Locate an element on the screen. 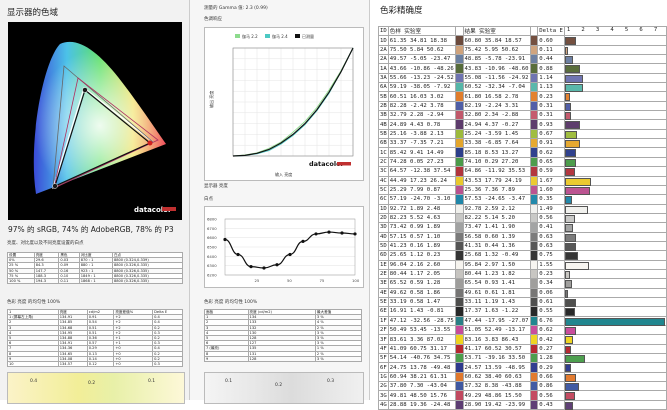 Image resolution: width=667 pixels, height=410 pixels. gamma-subtitle: 色调响应 is located at coordinates (213, 19).